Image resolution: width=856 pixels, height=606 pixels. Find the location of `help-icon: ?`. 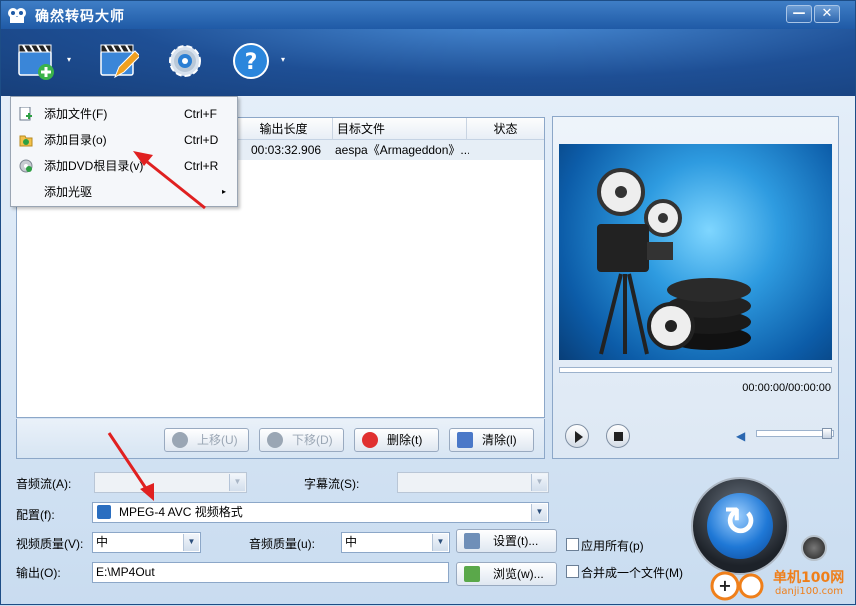

help-icon: ? is located at coordinates (251, 61).